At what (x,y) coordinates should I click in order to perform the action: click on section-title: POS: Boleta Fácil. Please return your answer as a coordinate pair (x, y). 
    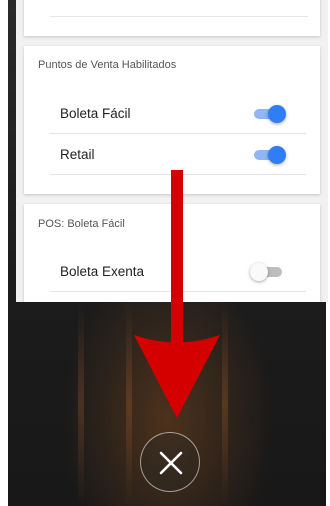
    Looking at the image, I should click on (81, 224).